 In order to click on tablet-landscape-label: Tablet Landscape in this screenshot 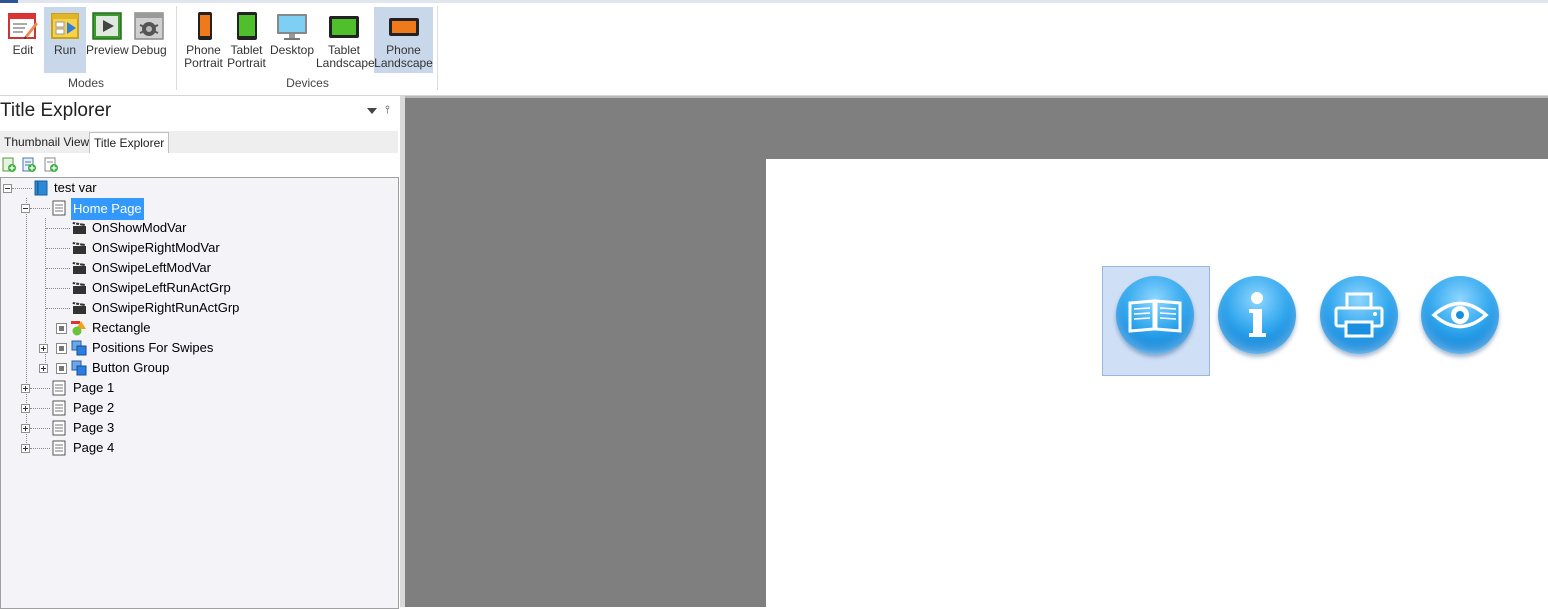, I will do `click(345, 56)`.